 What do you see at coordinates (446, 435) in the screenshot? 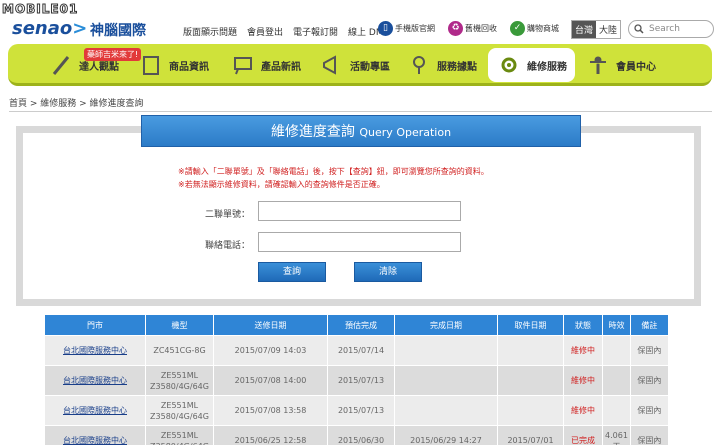
I see `cell-complete-date: 2015/06/29 14:27` at bounding box center [446, 435].